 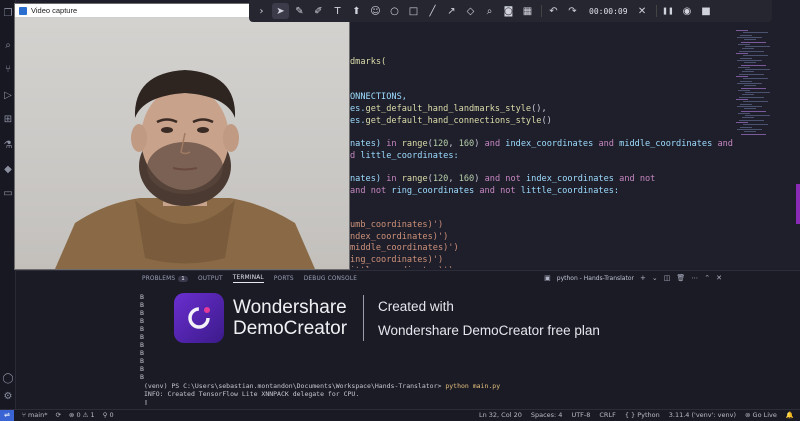 What do you see at coordinates (719, 278) in the screenshot?
I see `close-panel-icon: ✕` at bounding box center [719, 278].